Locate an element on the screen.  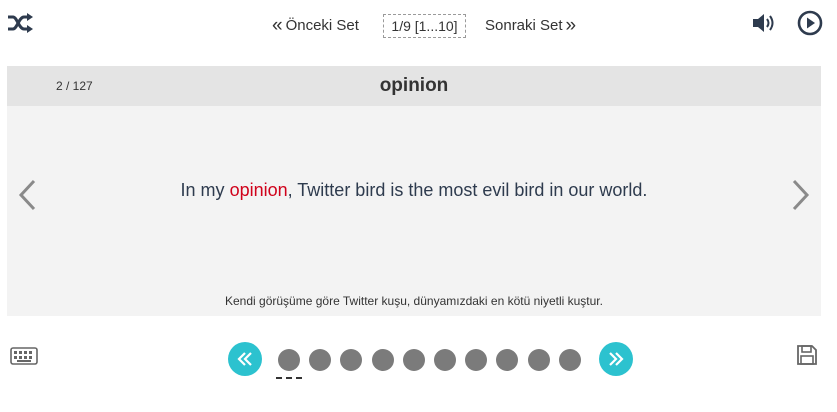
double-chevron-right-icon is located at coordinates (616, 359).